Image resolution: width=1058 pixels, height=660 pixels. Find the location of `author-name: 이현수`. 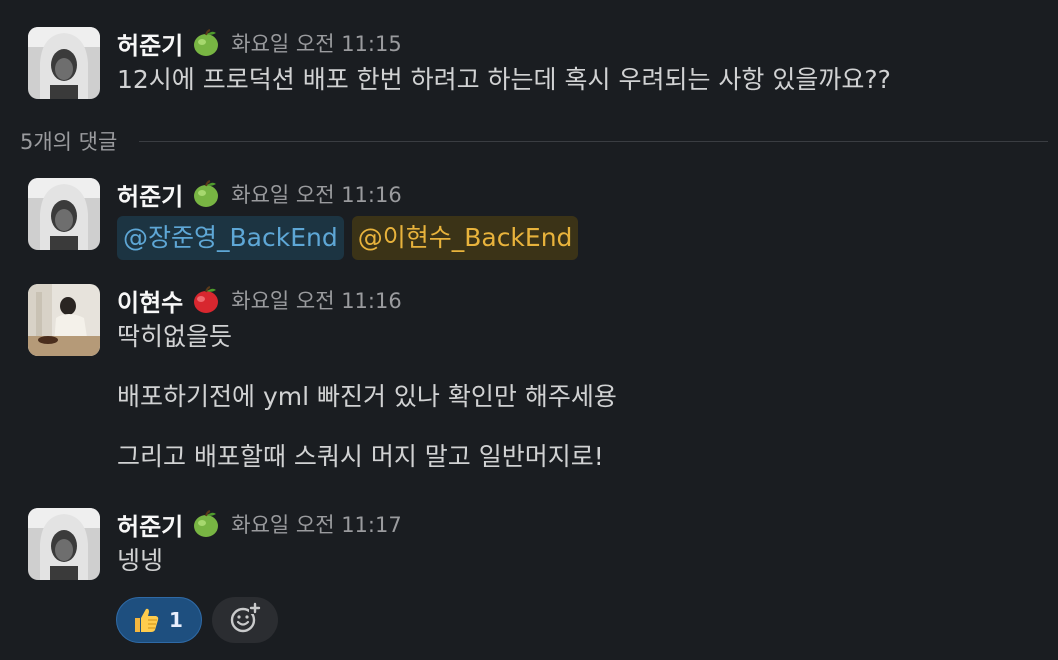

author-name: 이현수 is located at coordinates (150, 300).